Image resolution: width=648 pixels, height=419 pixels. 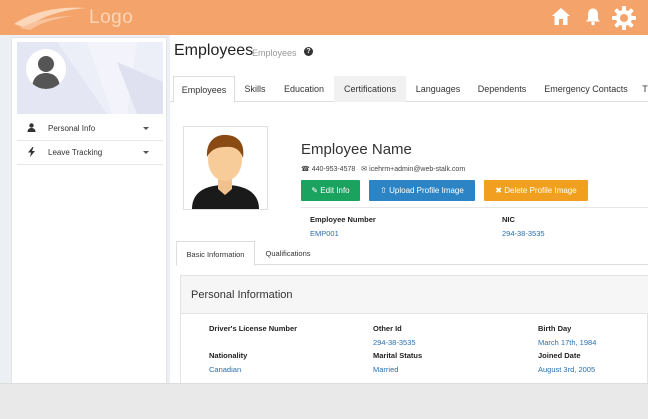 What do you see at coordinates (559, 355) in the screenshot?
I see `joined-date-label: Joined Date` at bounding box center [559, 355].